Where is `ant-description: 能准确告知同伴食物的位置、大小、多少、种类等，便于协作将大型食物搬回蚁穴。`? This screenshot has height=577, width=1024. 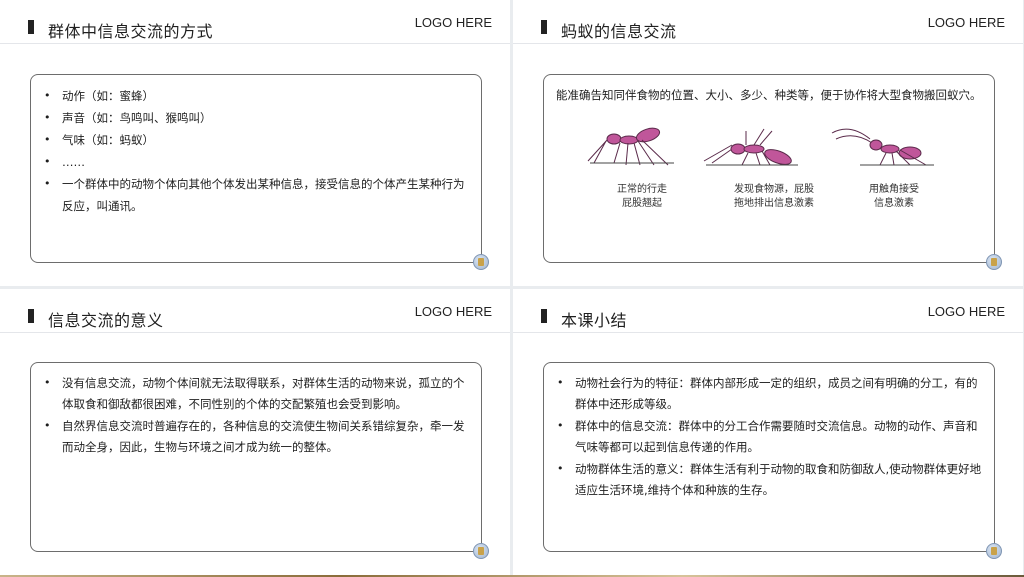 ant-description: 能准确告知同伴食物的位置、大小、多少、种类等，便于协作将大型食物搬回蚁穴。 is located at coordinates (769, 95).